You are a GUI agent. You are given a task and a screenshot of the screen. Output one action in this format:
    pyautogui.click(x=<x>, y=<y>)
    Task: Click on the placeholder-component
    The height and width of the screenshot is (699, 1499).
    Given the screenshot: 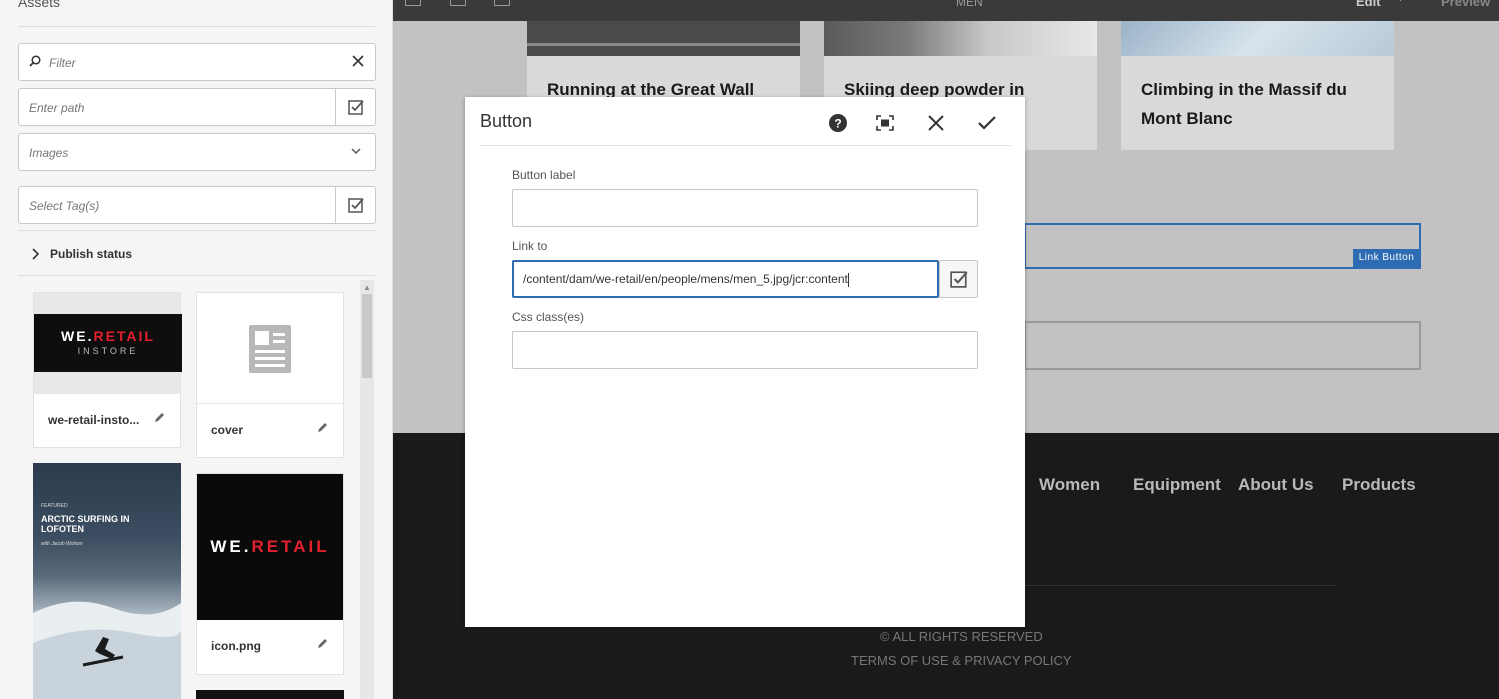 What is the action you would take?
    pyautogui.click(x=1222, y=345)
    